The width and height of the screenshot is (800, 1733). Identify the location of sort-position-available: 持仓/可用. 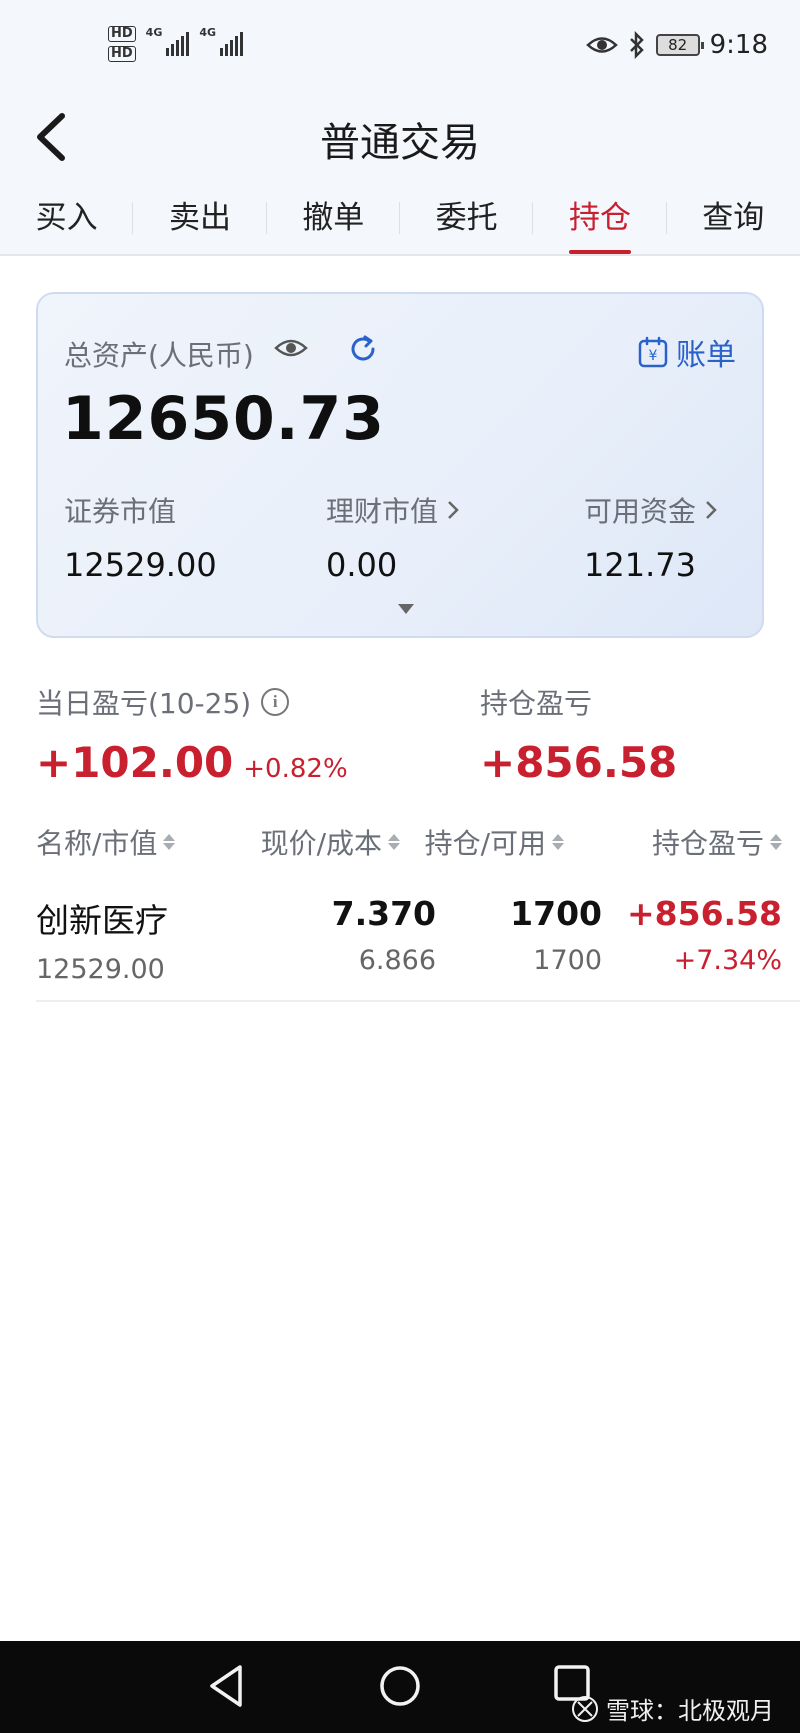
(494, 842).